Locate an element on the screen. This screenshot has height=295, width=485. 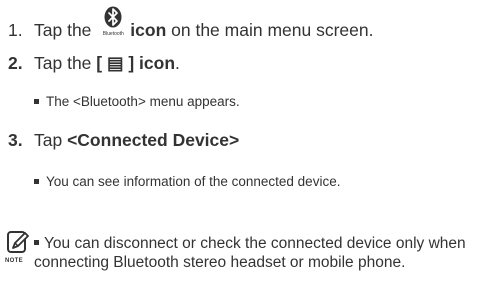
note-label: NOTE is located at coordinates (14, 261).